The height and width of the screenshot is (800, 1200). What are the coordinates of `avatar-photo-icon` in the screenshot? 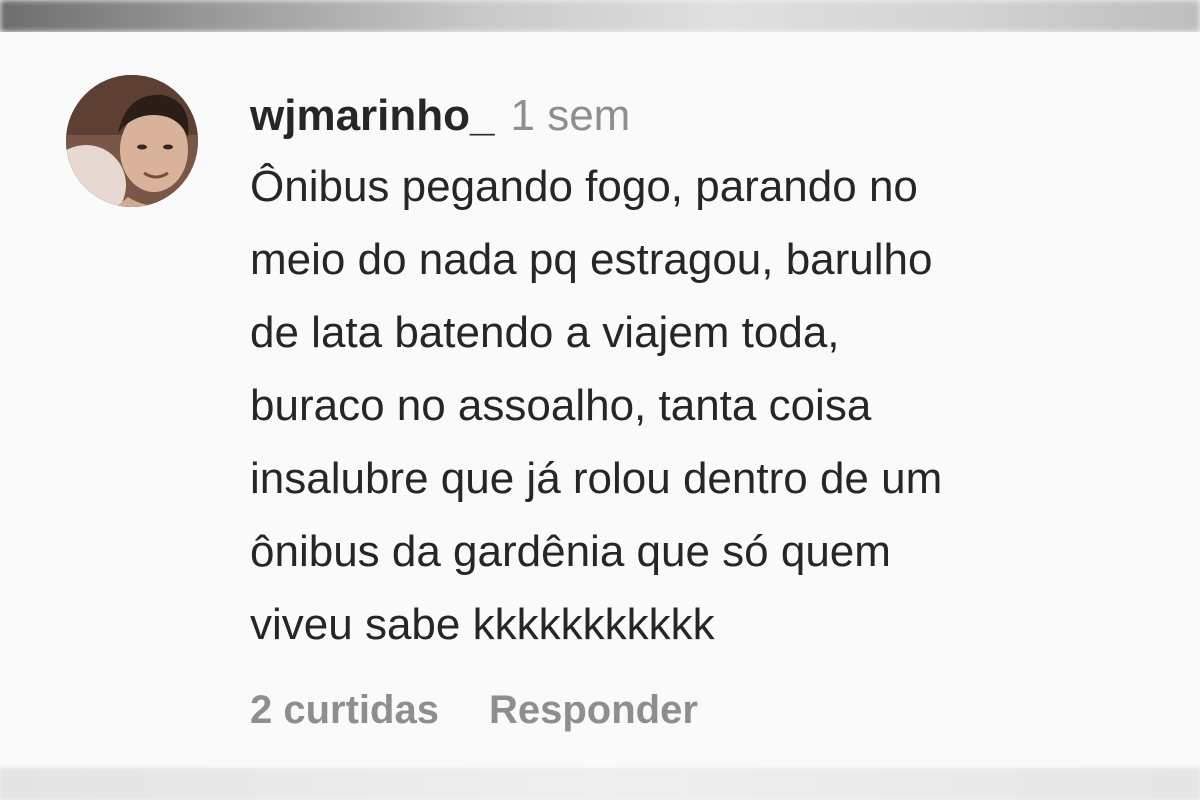 It's located at (132, 141).